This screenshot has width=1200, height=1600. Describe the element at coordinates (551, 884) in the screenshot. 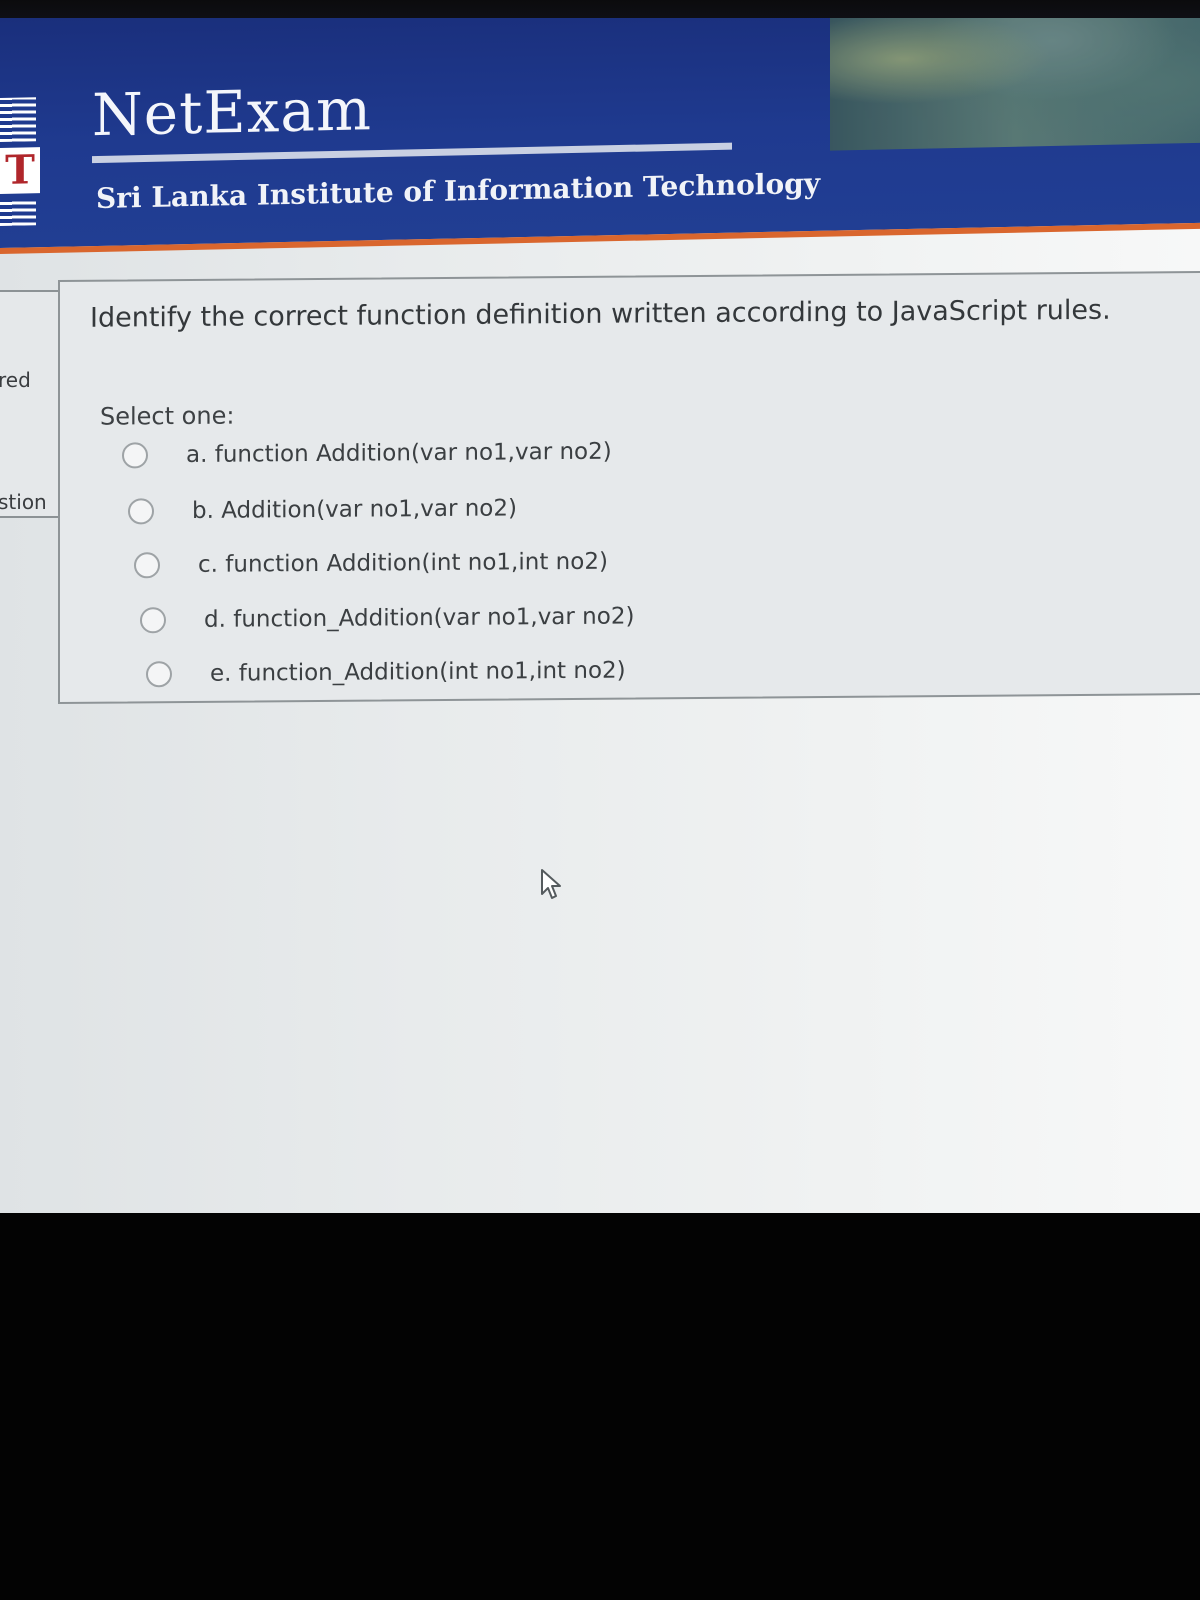

I see `mouse-cursor-icon` at that location.